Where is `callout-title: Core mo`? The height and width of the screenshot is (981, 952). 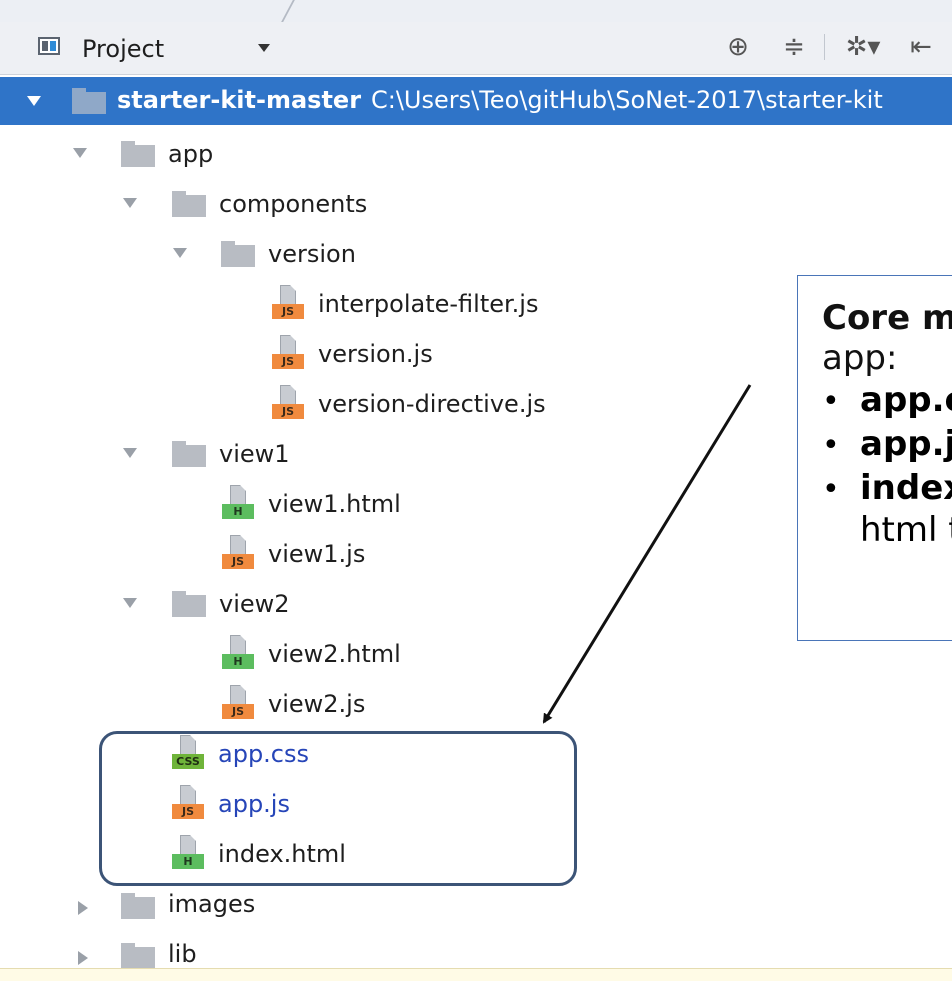
callout-title: Core mo is located at coordinates (887, 318).